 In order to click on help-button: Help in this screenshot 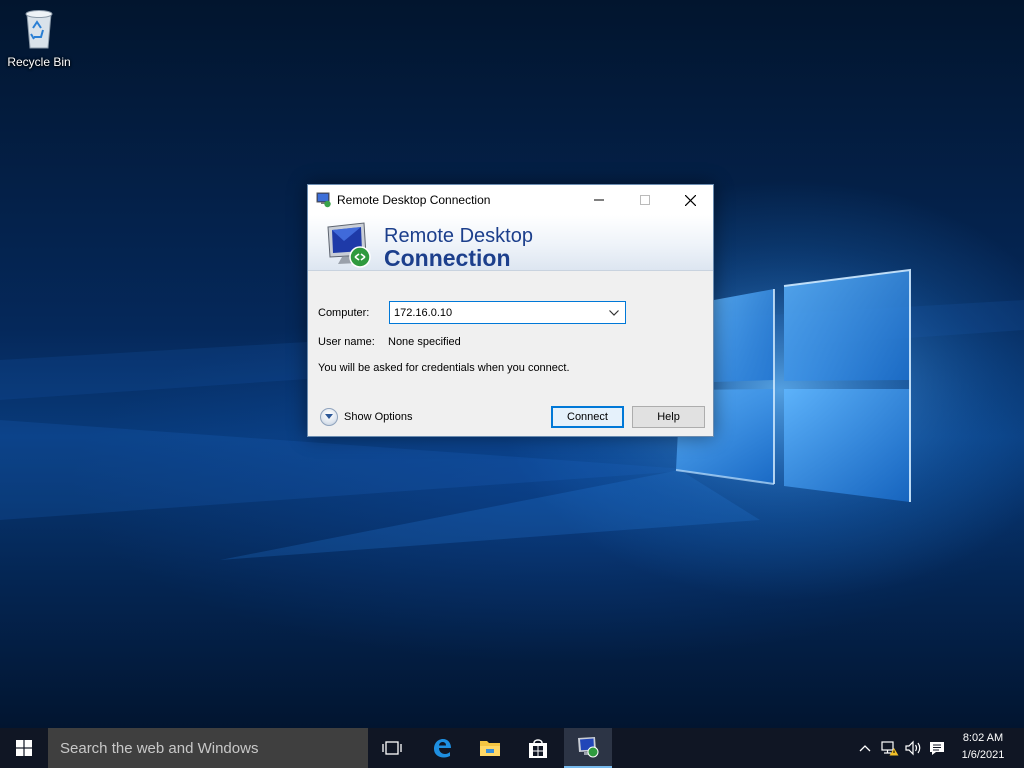, I will do `click(668, 417)`.